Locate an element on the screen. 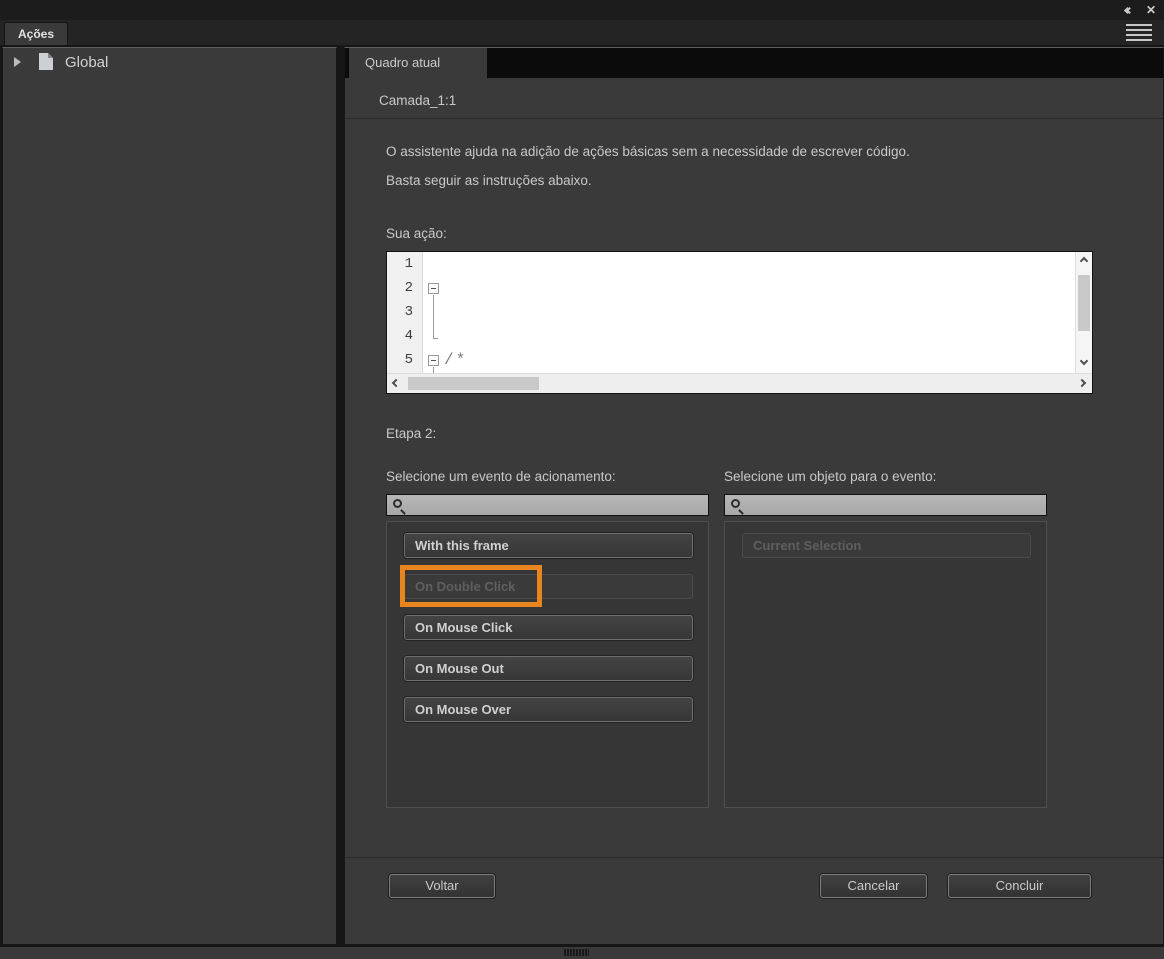 Image resolution: width=1164 pixels, height=959 pixels. object-search-input is located at coordinates (894, 505).